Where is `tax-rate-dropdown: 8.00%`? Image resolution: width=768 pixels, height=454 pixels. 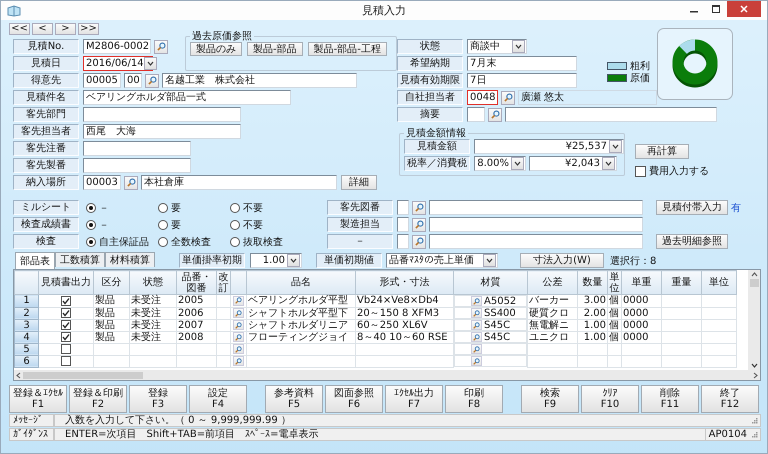 tax-rate-dropdown: 8.00% is located at coordinates (500, 163).